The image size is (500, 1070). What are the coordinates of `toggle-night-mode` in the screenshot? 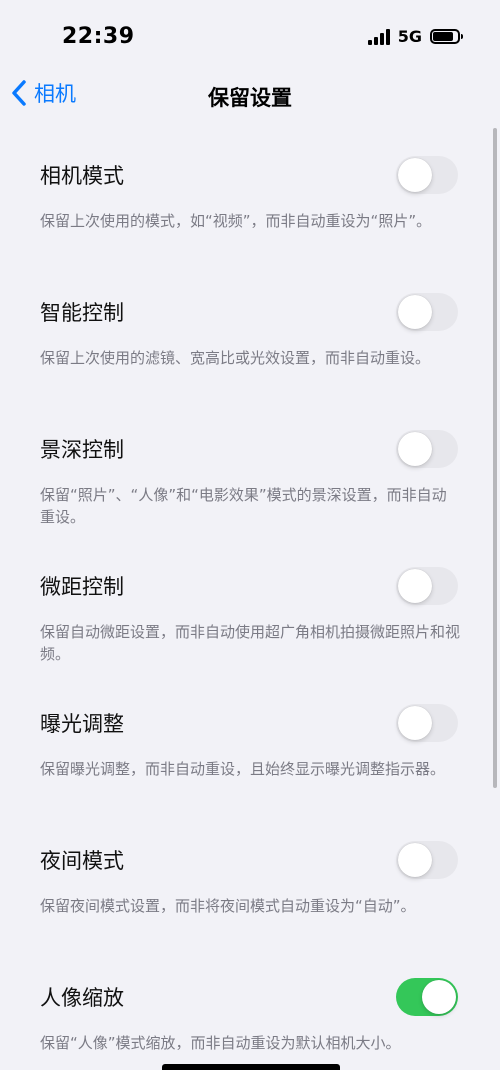 It's located at (427, 860).